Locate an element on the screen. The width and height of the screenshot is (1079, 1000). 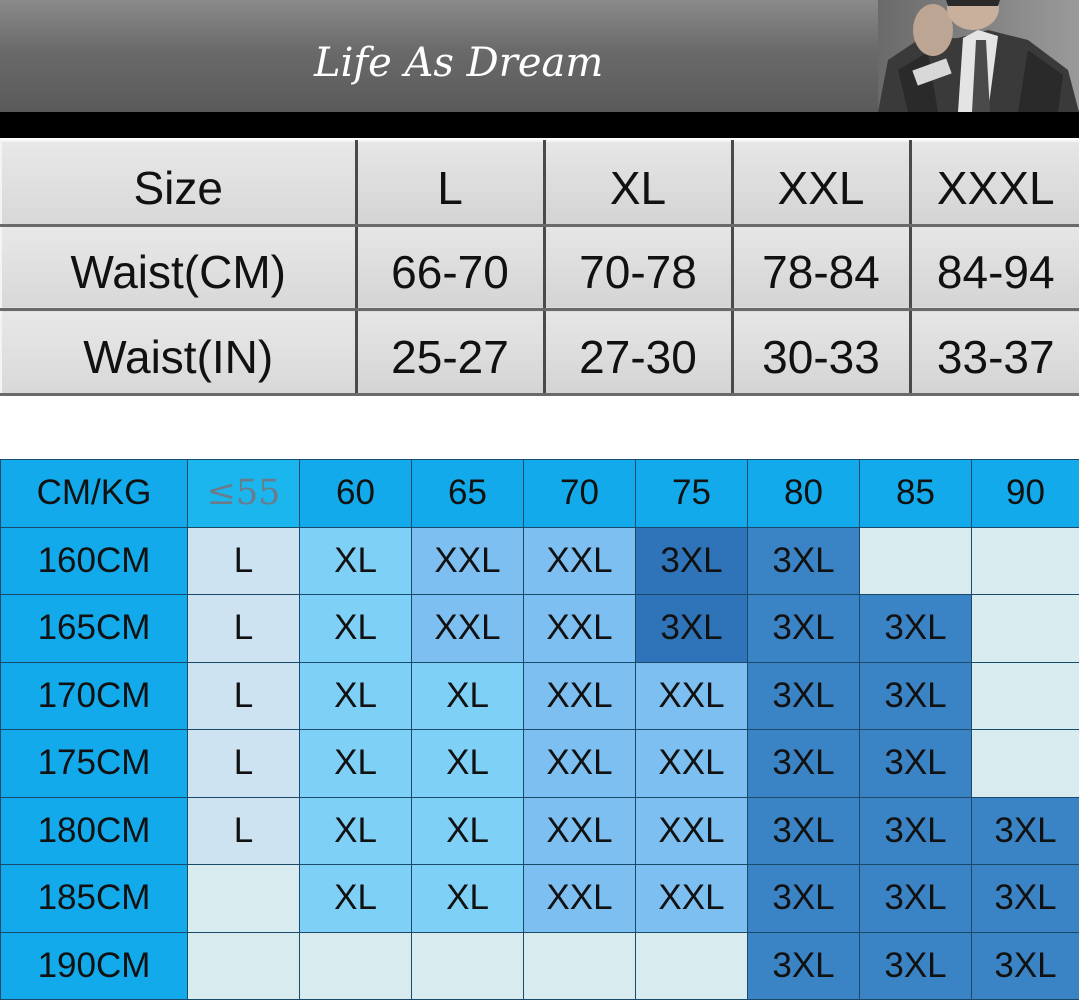
size-header-row: Size L XL XXL XXXL is located at coordinates (539, 183).